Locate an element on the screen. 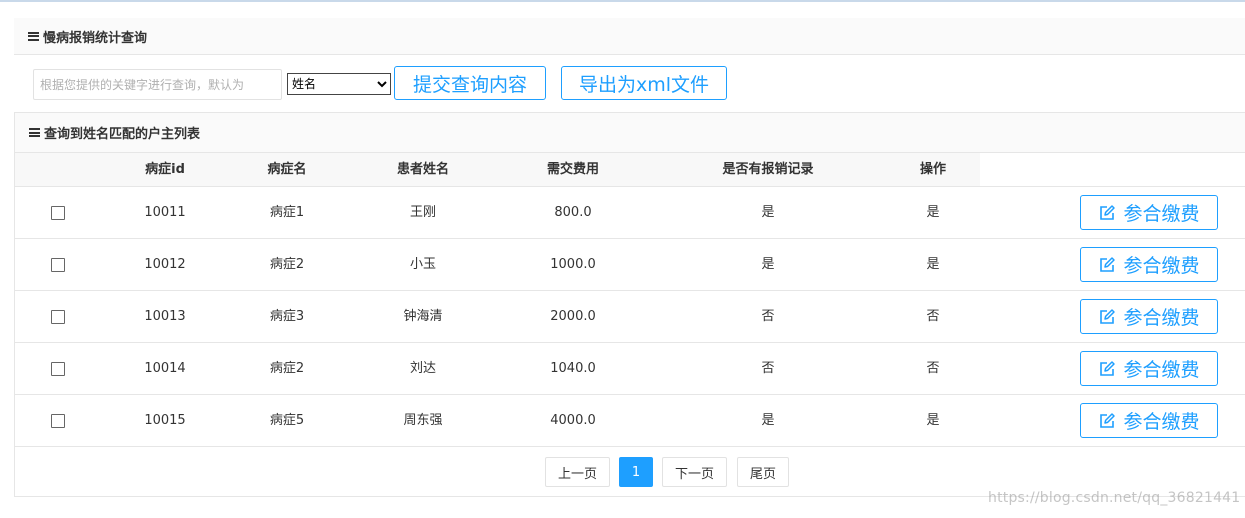 The width and height of the screenshot is (1245, 518). list-header: 查询到姓名匹配的户主列表 is located at coordinates (630, 133).